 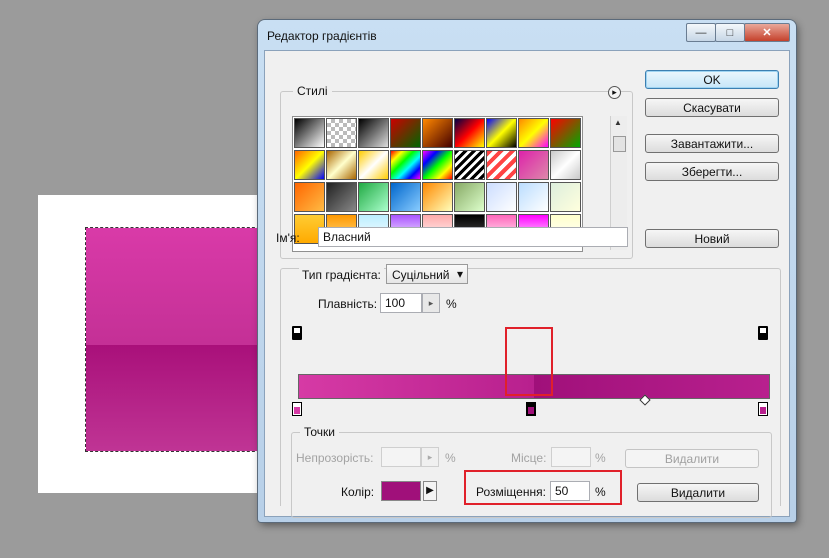 What do you see at coordinates (712, 238) in the screenshot?
I see `new-button: Новий` at bounding box center [712, 238].